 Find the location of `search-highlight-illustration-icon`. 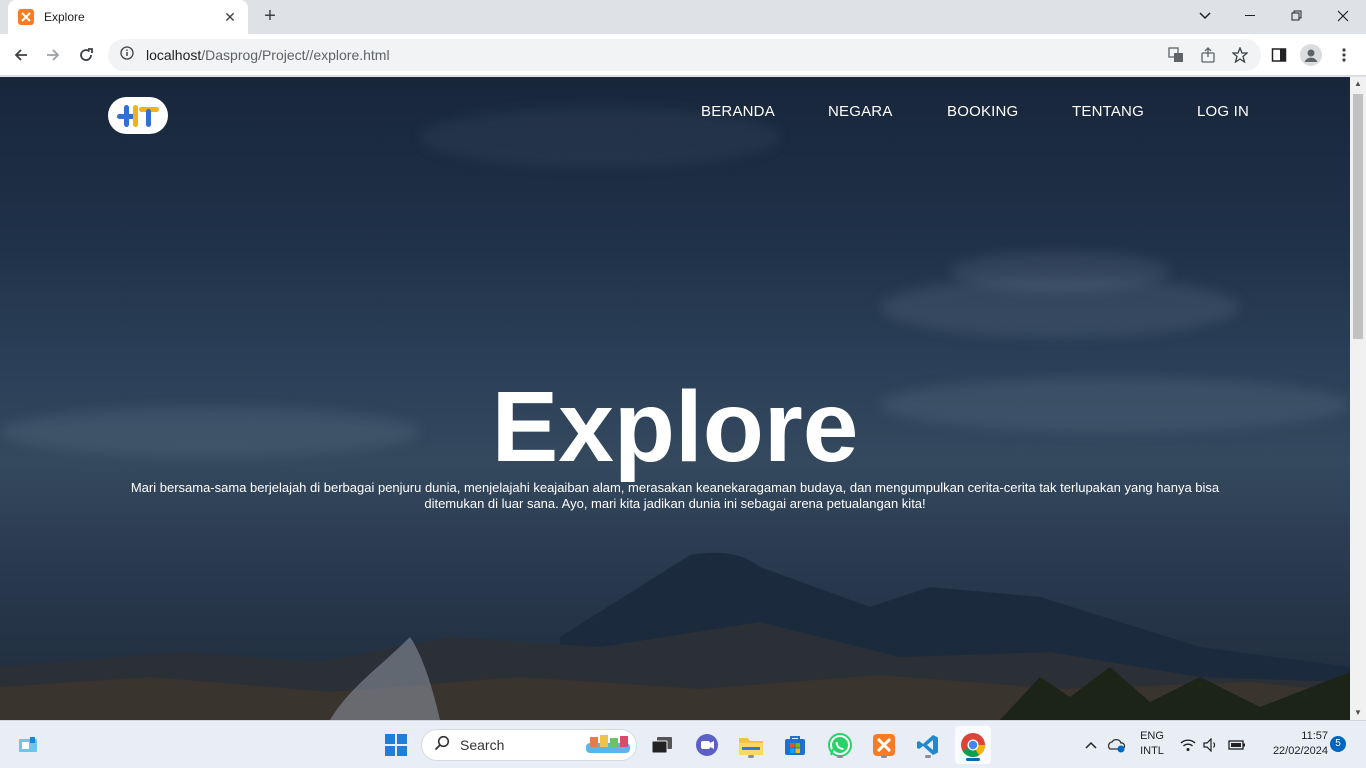

search-highlight-illustration-icon is located at coordinates (608, 745).